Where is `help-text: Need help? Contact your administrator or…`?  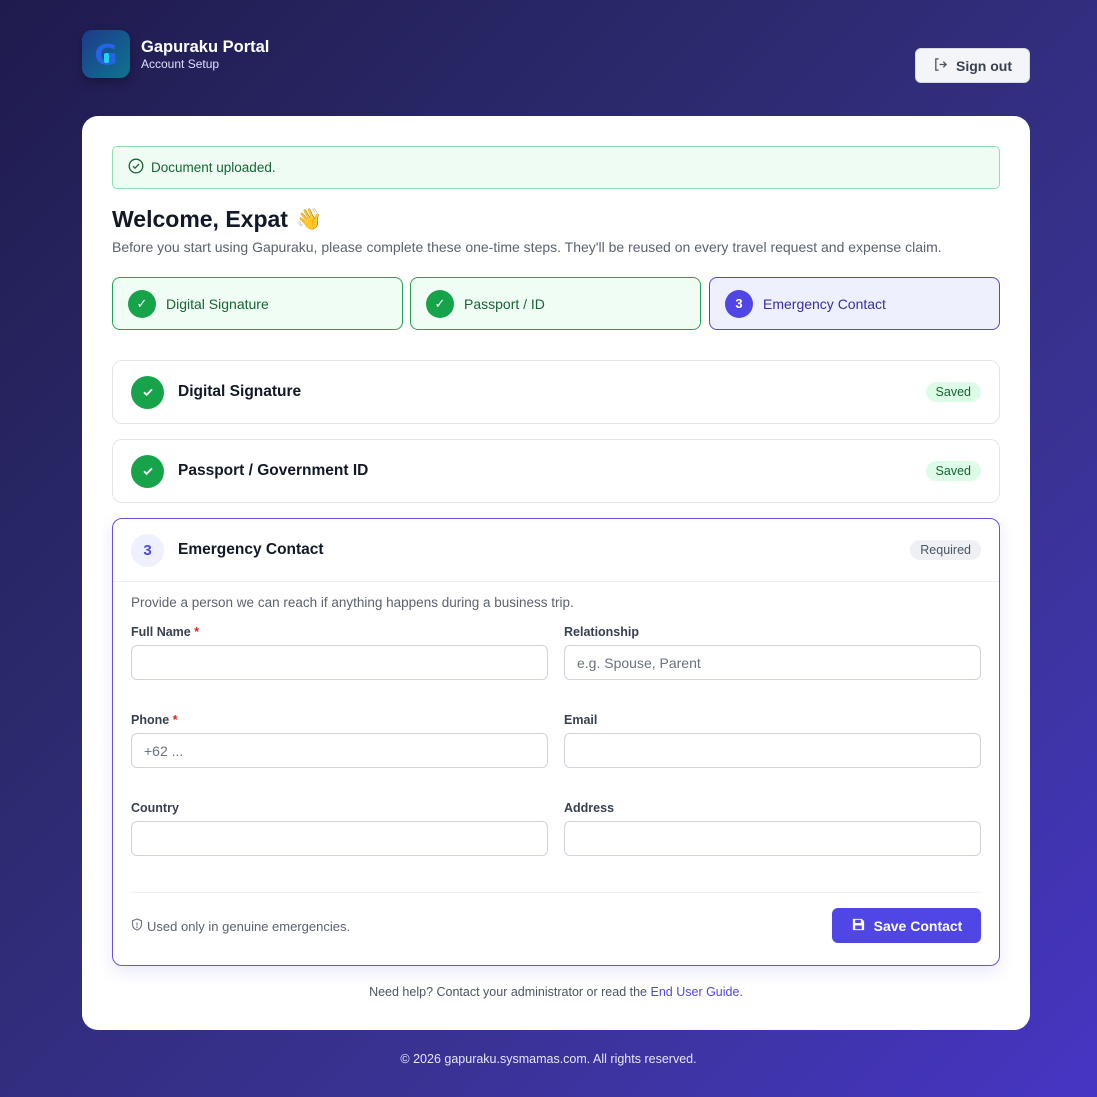
help-text: Need help? Contact your administrator or… is located at coordinates (556, 992).